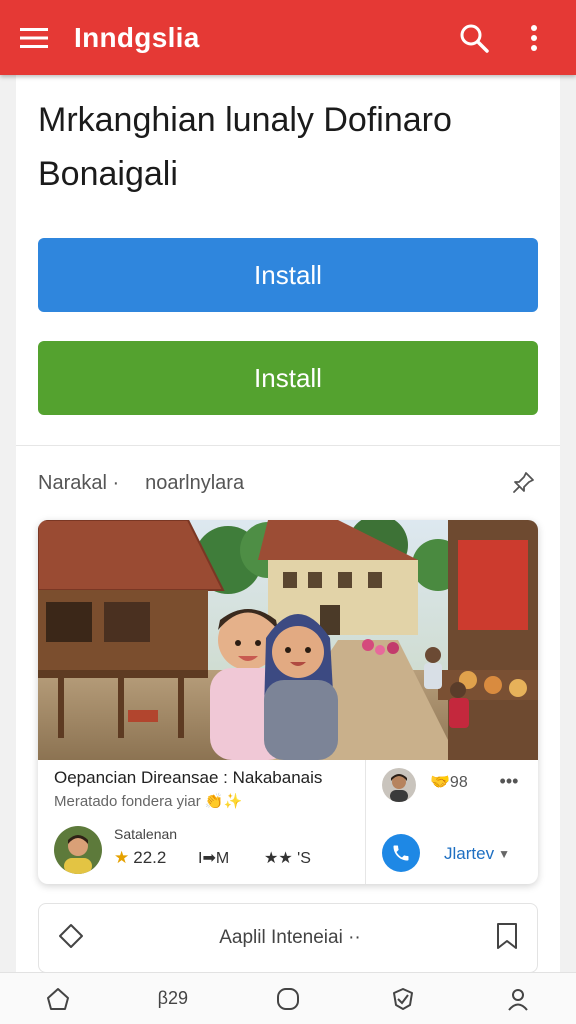  I want to click on bottom-navigation: β29, so click(288, 998).